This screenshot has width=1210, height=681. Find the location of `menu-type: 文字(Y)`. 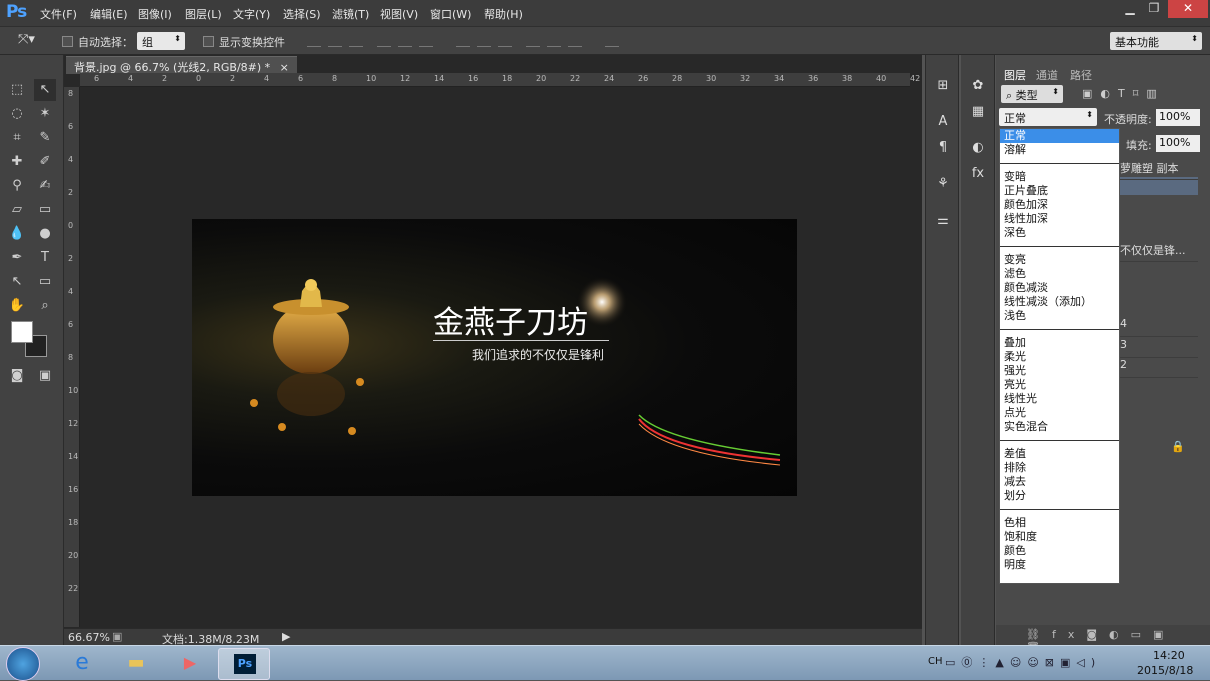

menu-type: 文字(Y) is located at coordinates (251, 14).